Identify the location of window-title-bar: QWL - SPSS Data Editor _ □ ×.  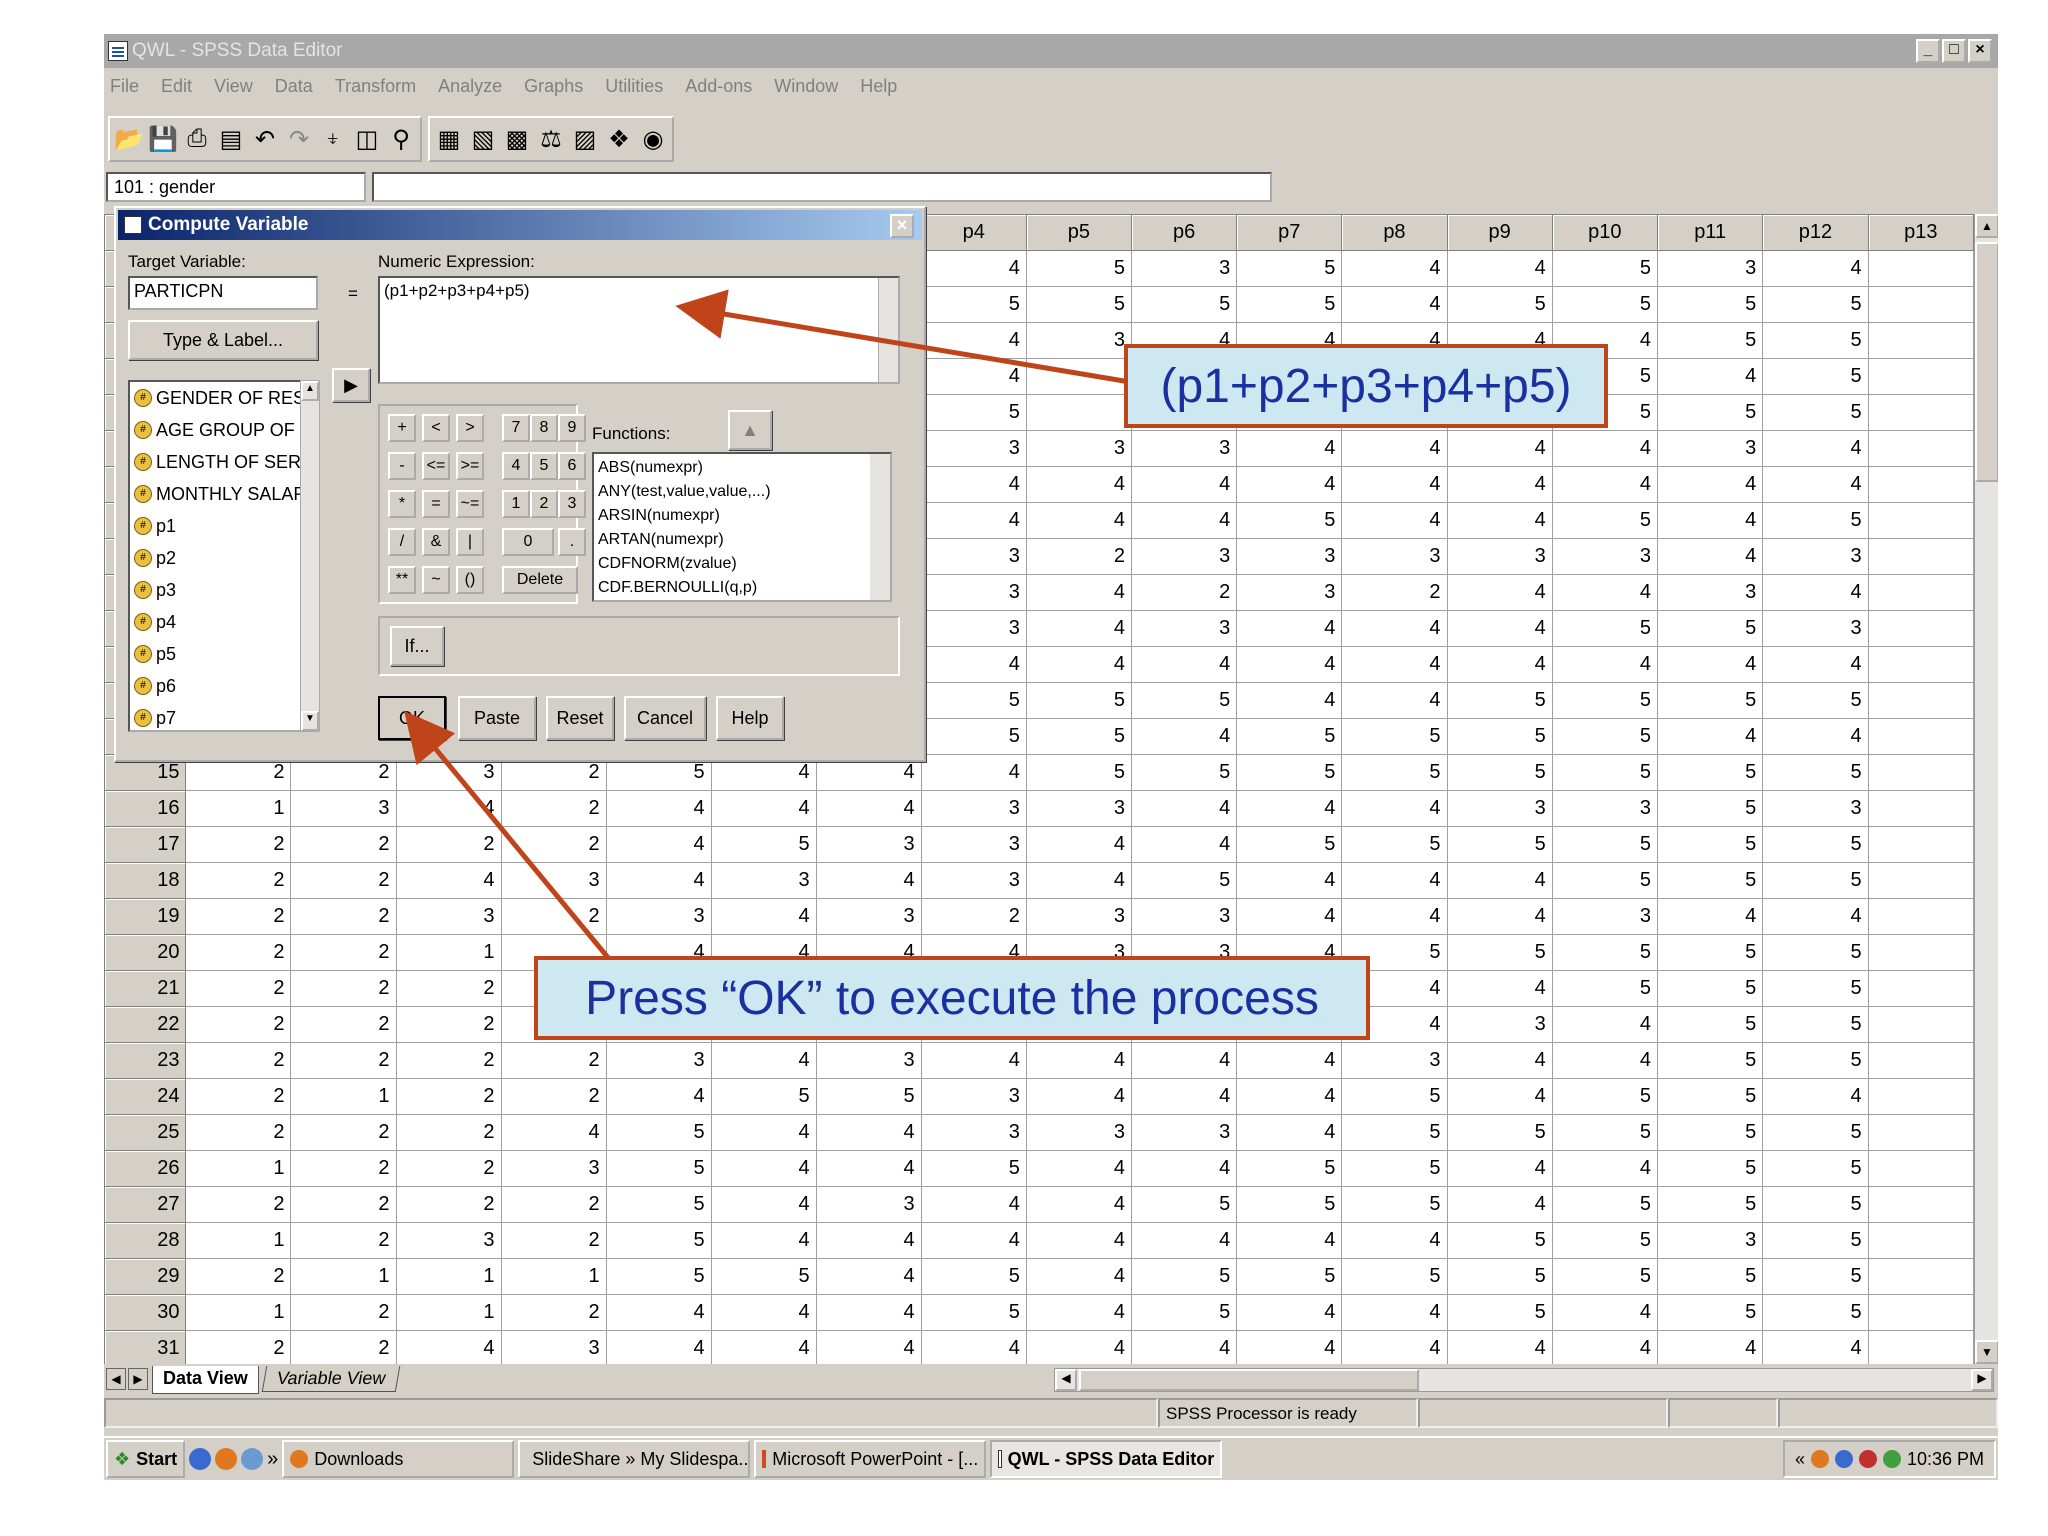
(1051, 51).